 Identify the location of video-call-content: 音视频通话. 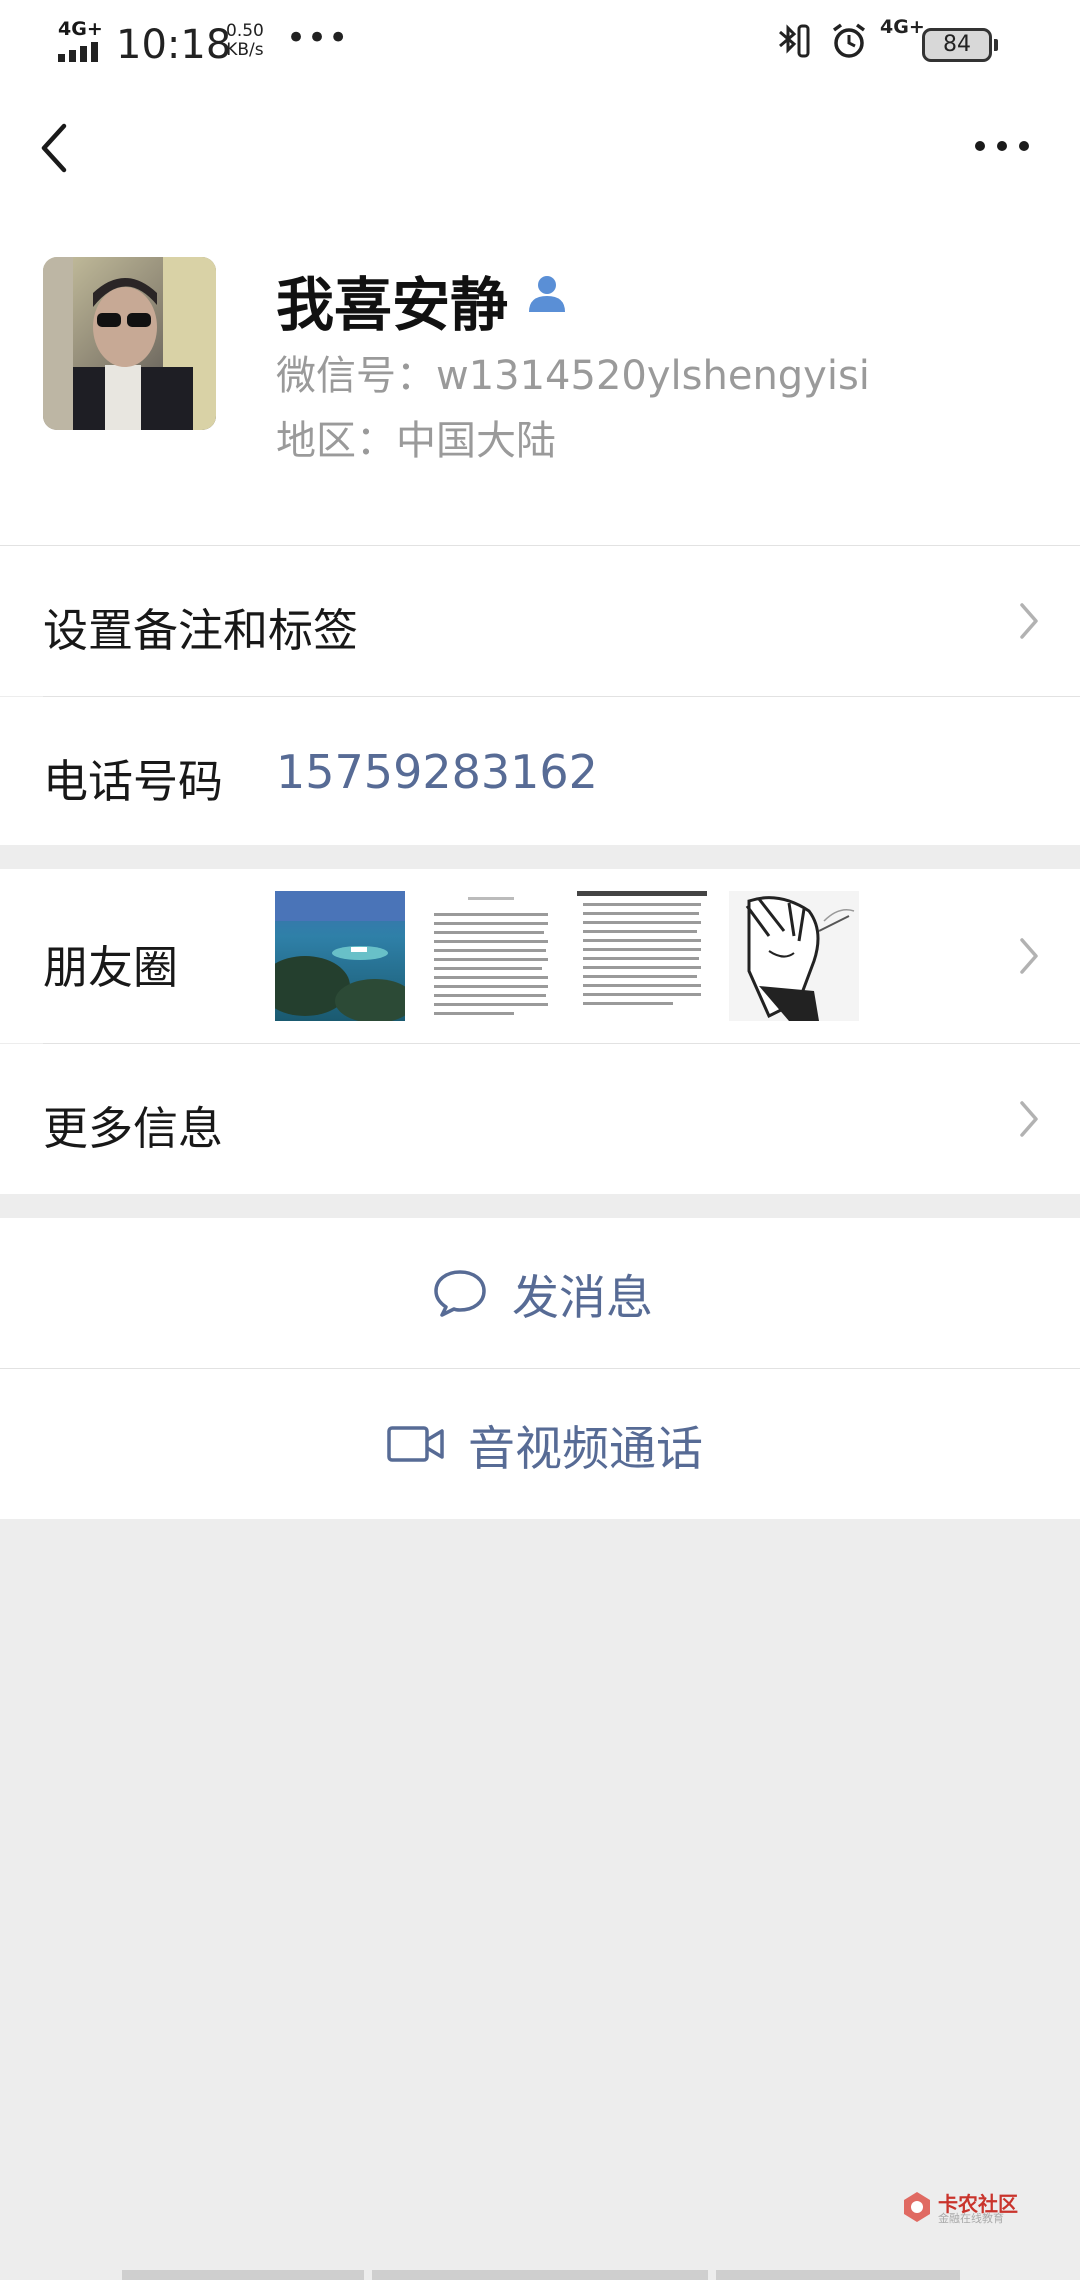
(544, 1444).